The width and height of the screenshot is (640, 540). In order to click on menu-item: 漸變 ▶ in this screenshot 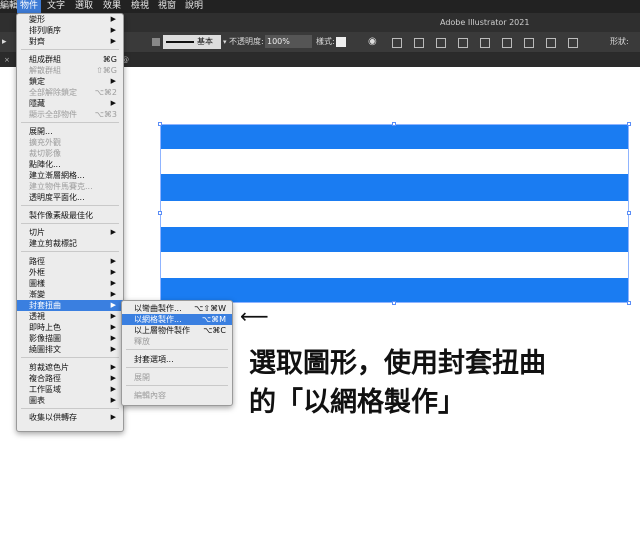, I will do `click(70, 294)`.